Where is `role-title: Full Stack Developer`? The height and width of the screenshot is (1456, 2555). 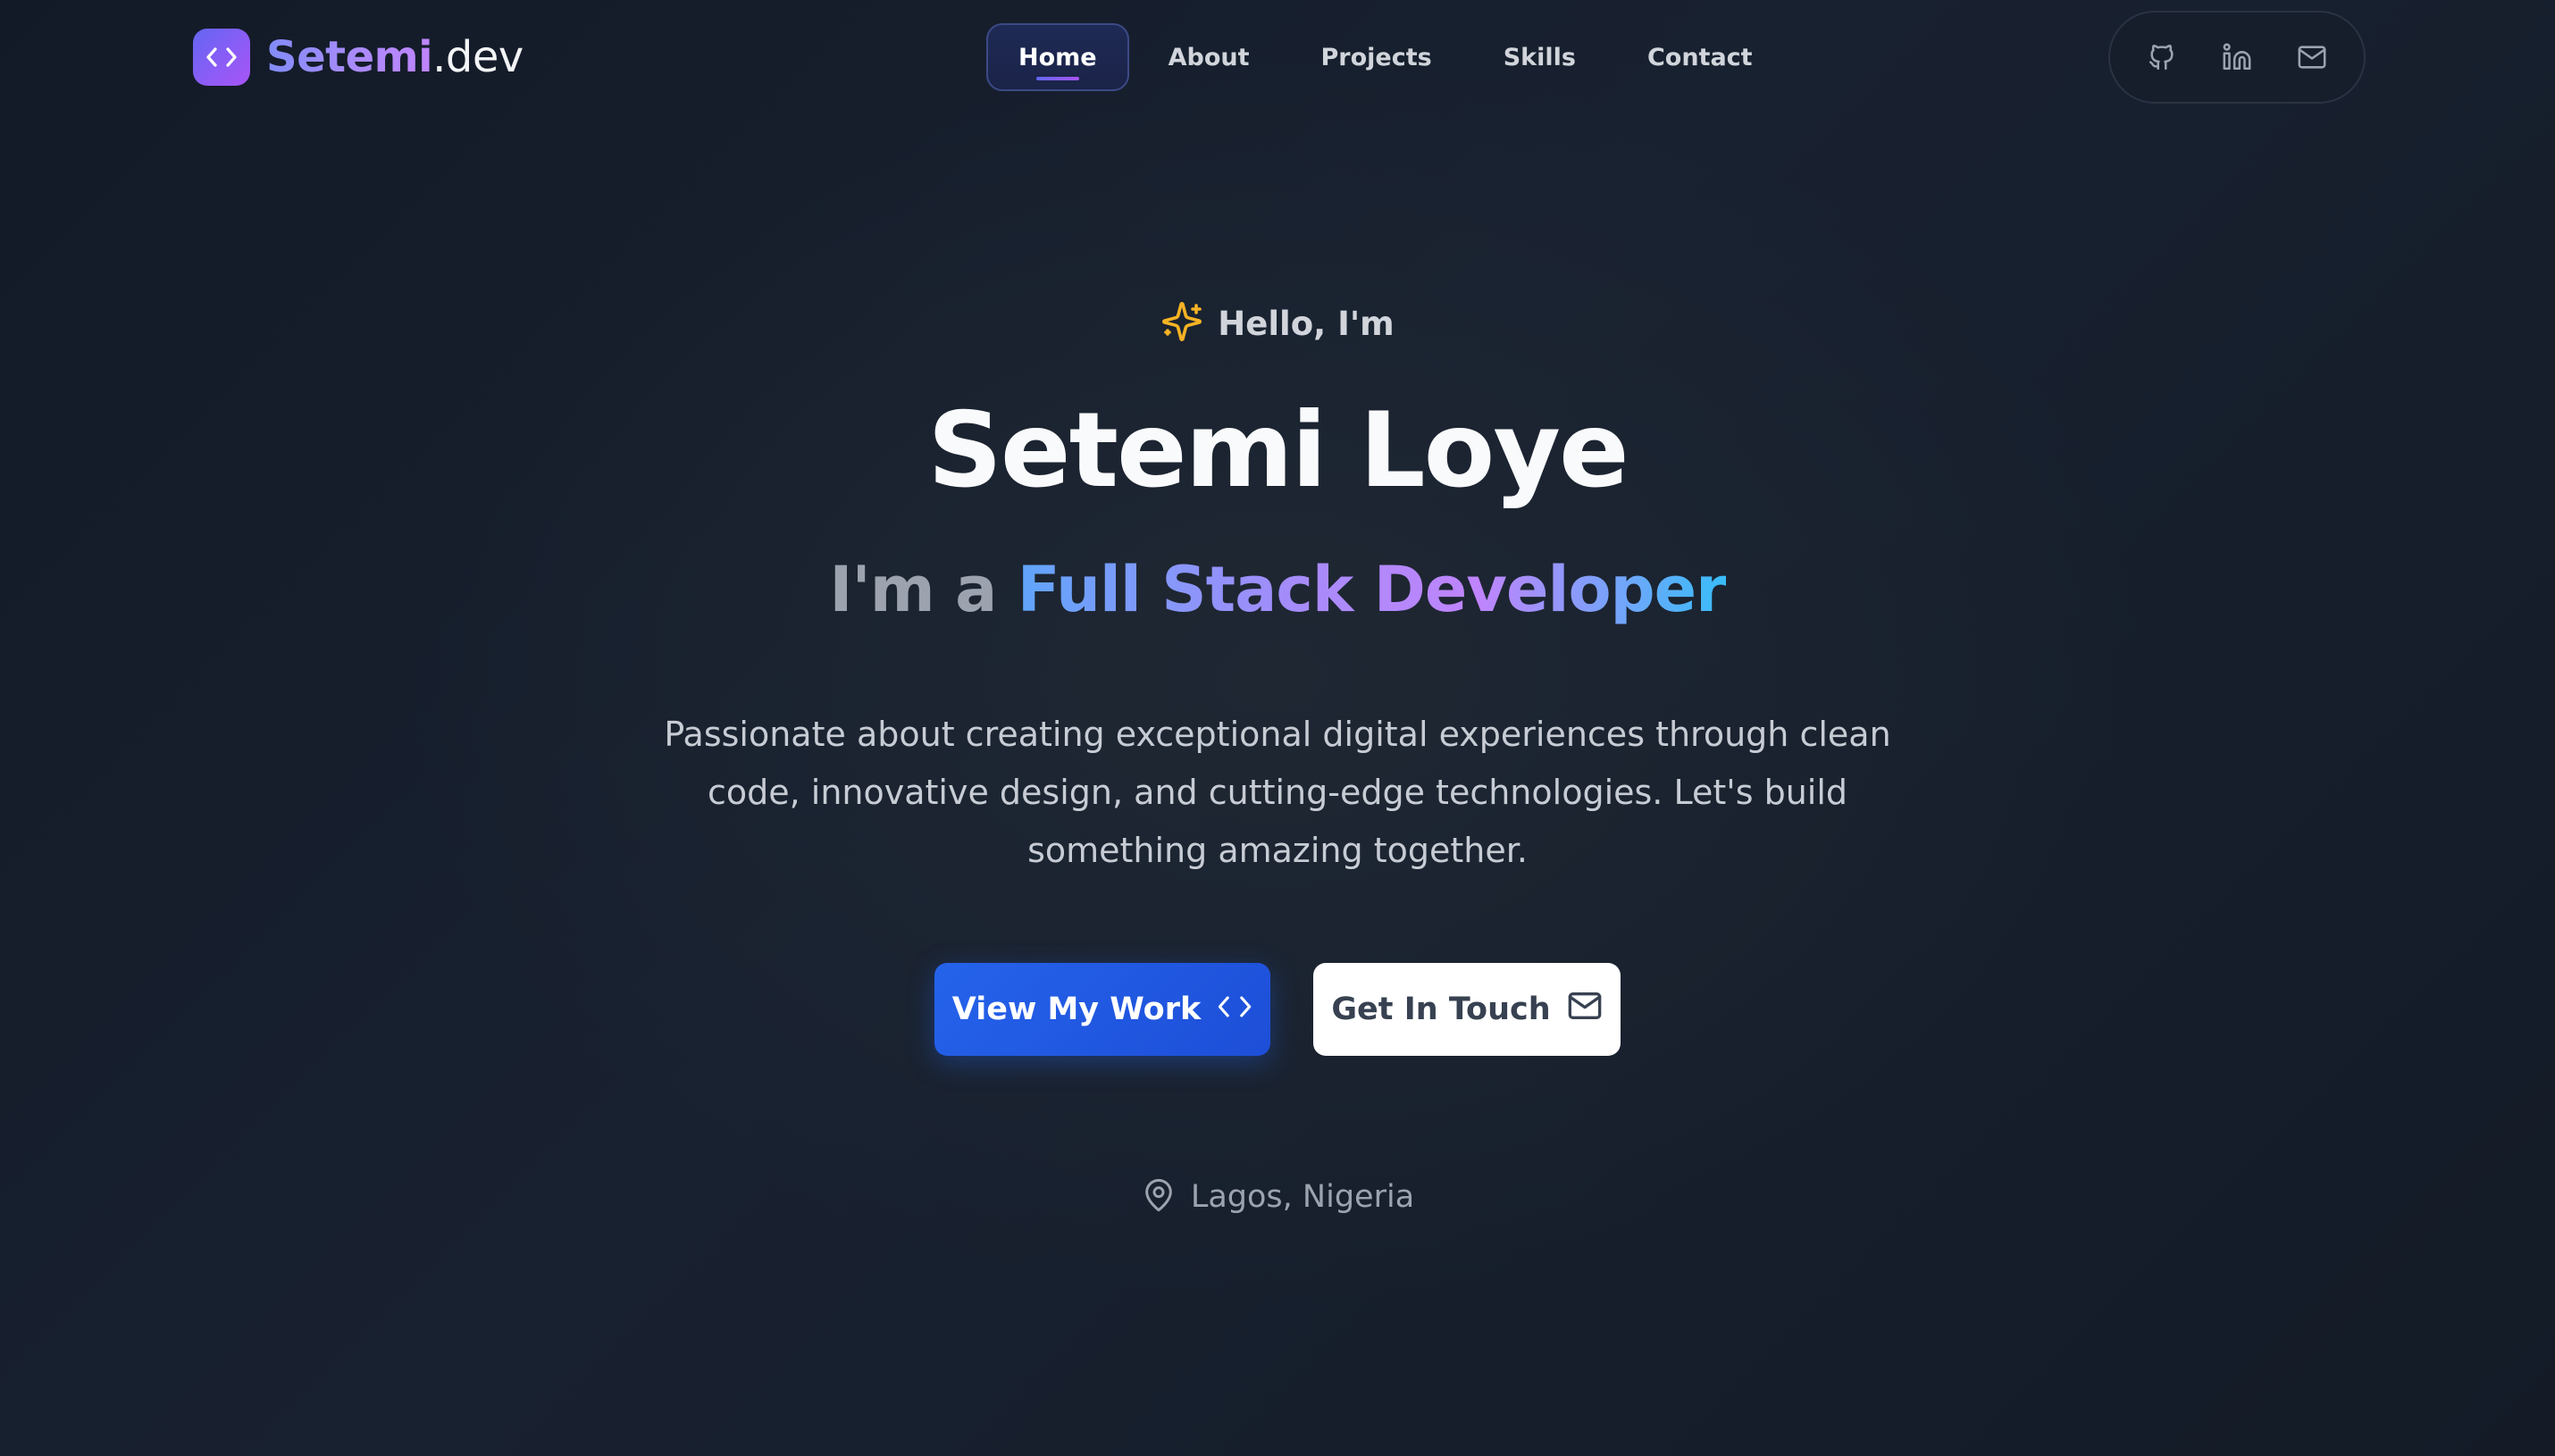
role-title: Full Stack Developer is located at coordinates (1372, 589).